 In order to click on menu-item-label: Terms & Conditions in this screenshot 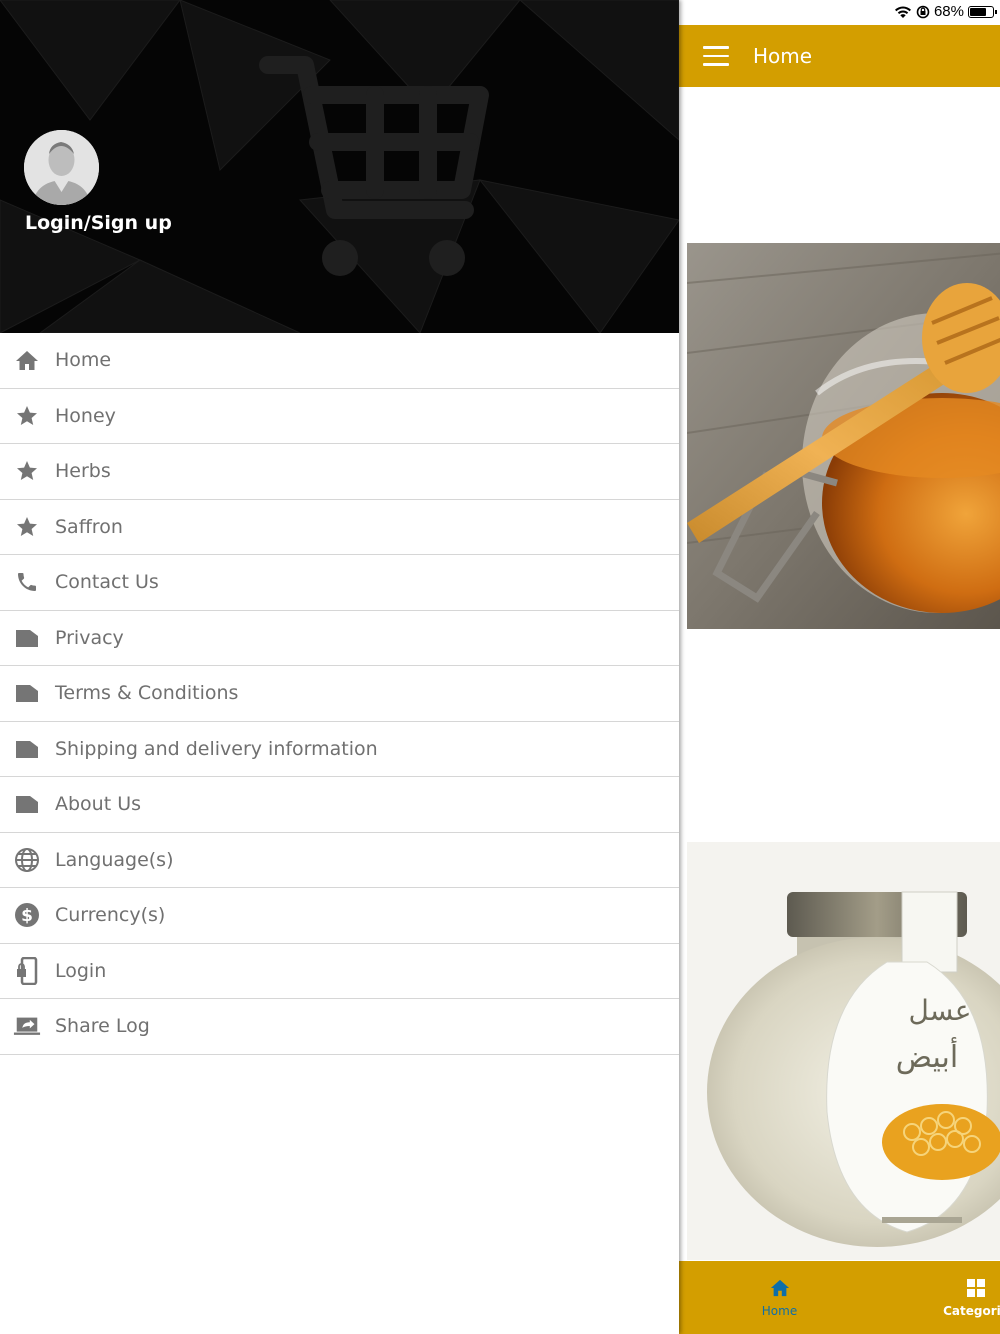, I will do `click(147, 693)`.